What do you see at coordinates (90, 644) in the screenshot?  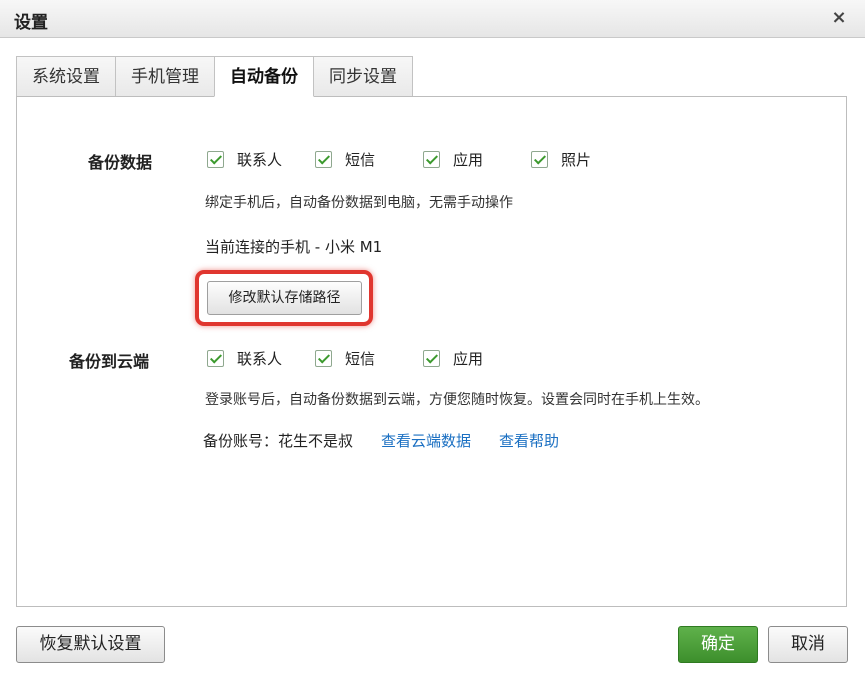 I see `restore-default-button: 恢复默认设置` at bounding box center [90, 644].